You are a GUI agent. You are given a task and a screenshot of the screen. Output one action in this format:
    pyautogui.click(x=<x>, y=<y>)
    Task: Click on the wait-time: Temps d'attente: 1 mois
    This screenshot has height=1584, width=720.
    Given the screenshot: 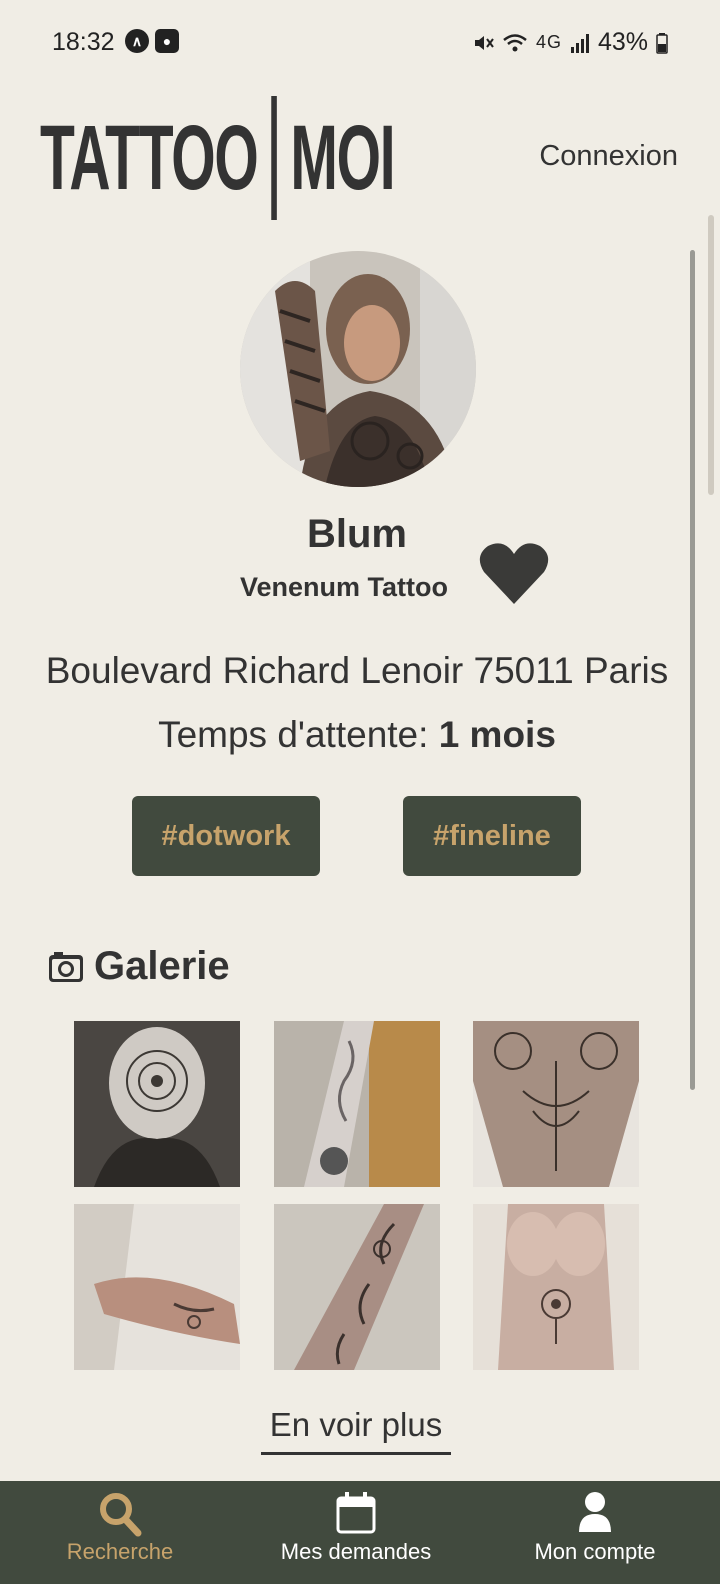 What is the action you would take?
    pyautogui.click(x=357, y=735)
    